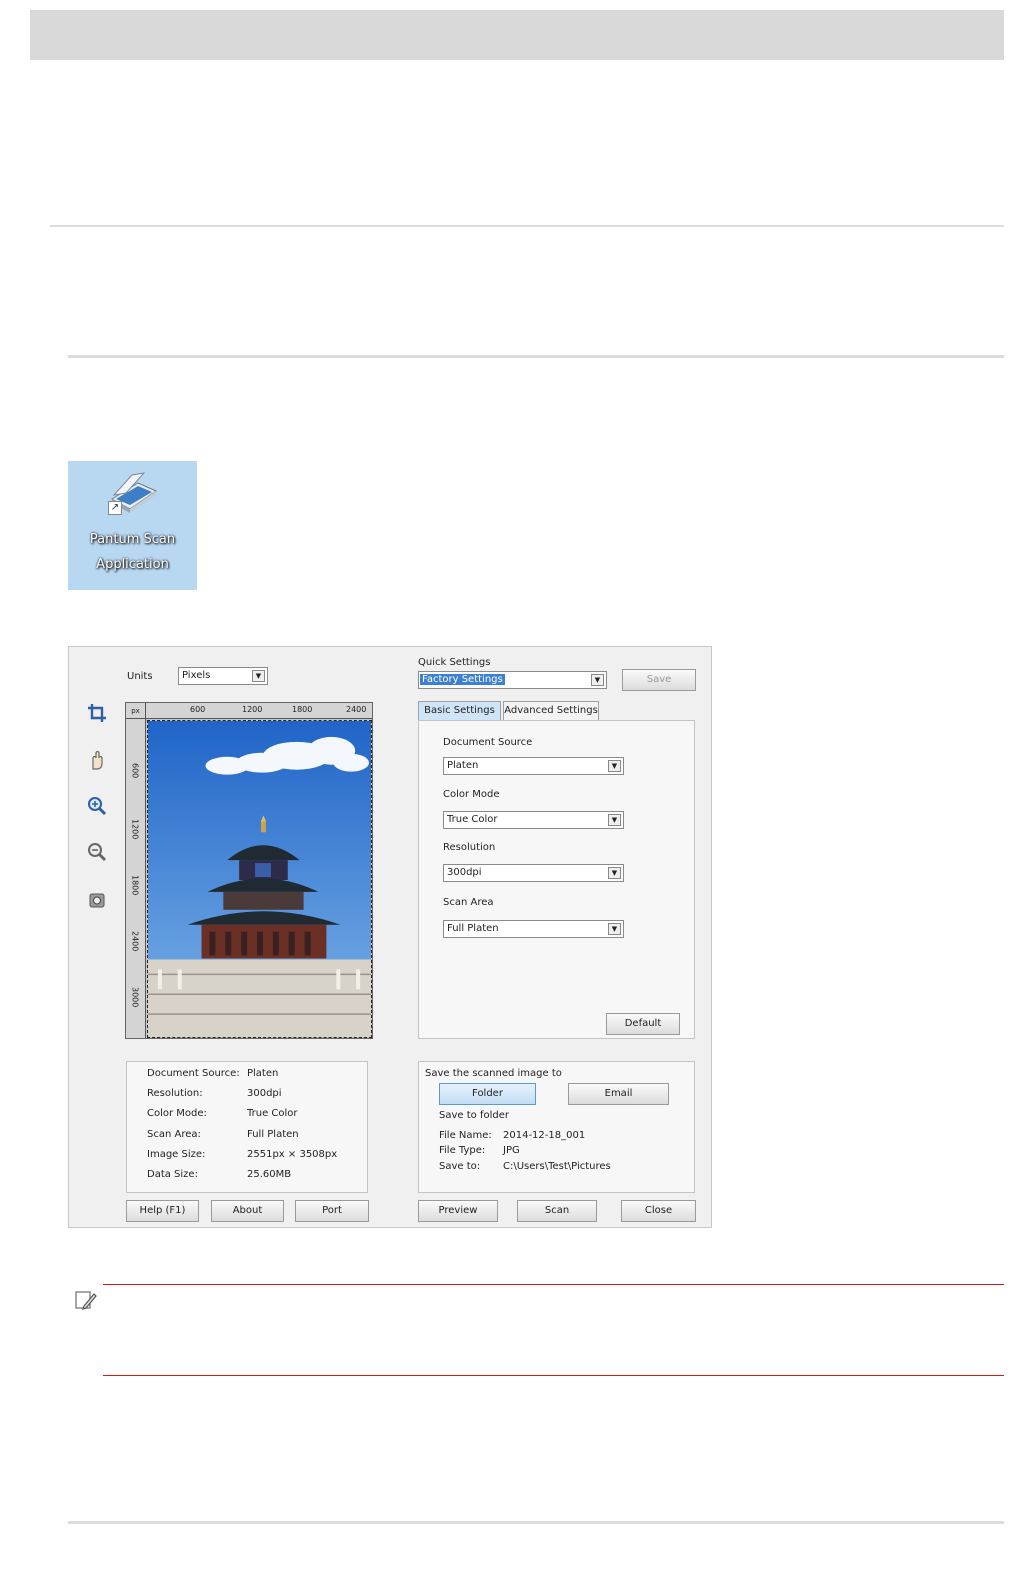 This screenshot has height=1569, width=1015. Describe the element at coordinates (468, 902) in the screenshot. I see `scan-area-label: Scan Area` at that location.